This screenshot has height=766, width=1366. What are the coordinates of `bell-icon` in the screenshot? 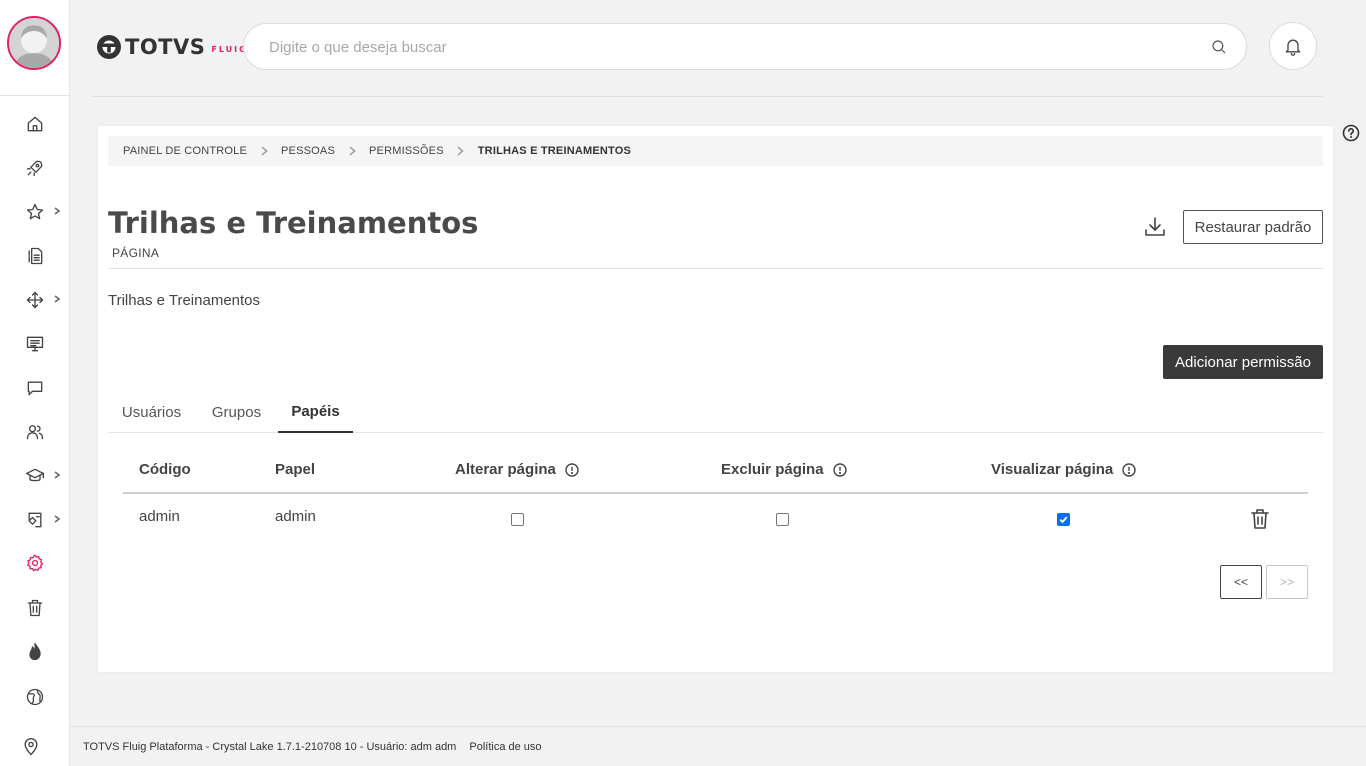 It's located at (1293, 47).